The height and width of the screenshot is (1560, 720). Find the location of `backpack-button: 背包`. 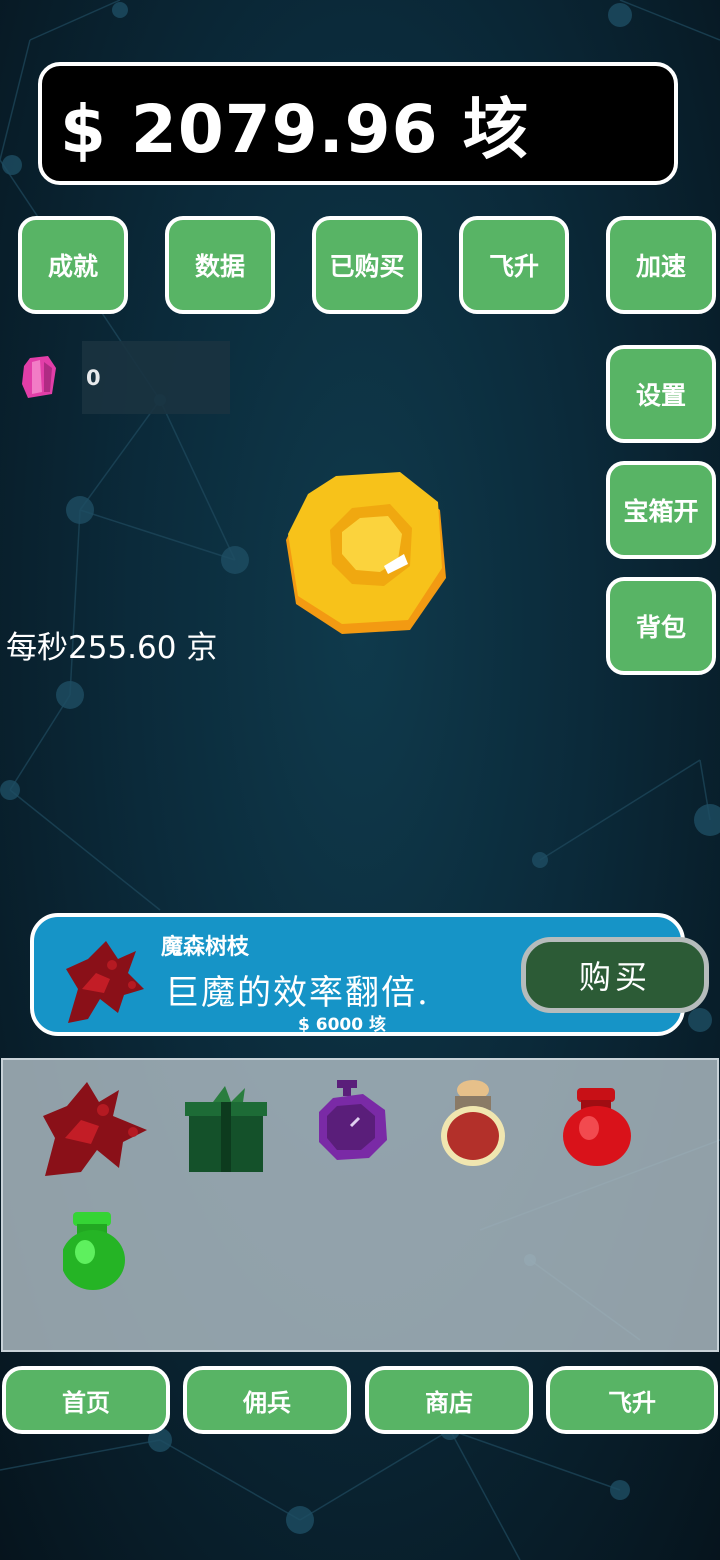

backpack-button: 背包 is located at coordinates (661, 626).